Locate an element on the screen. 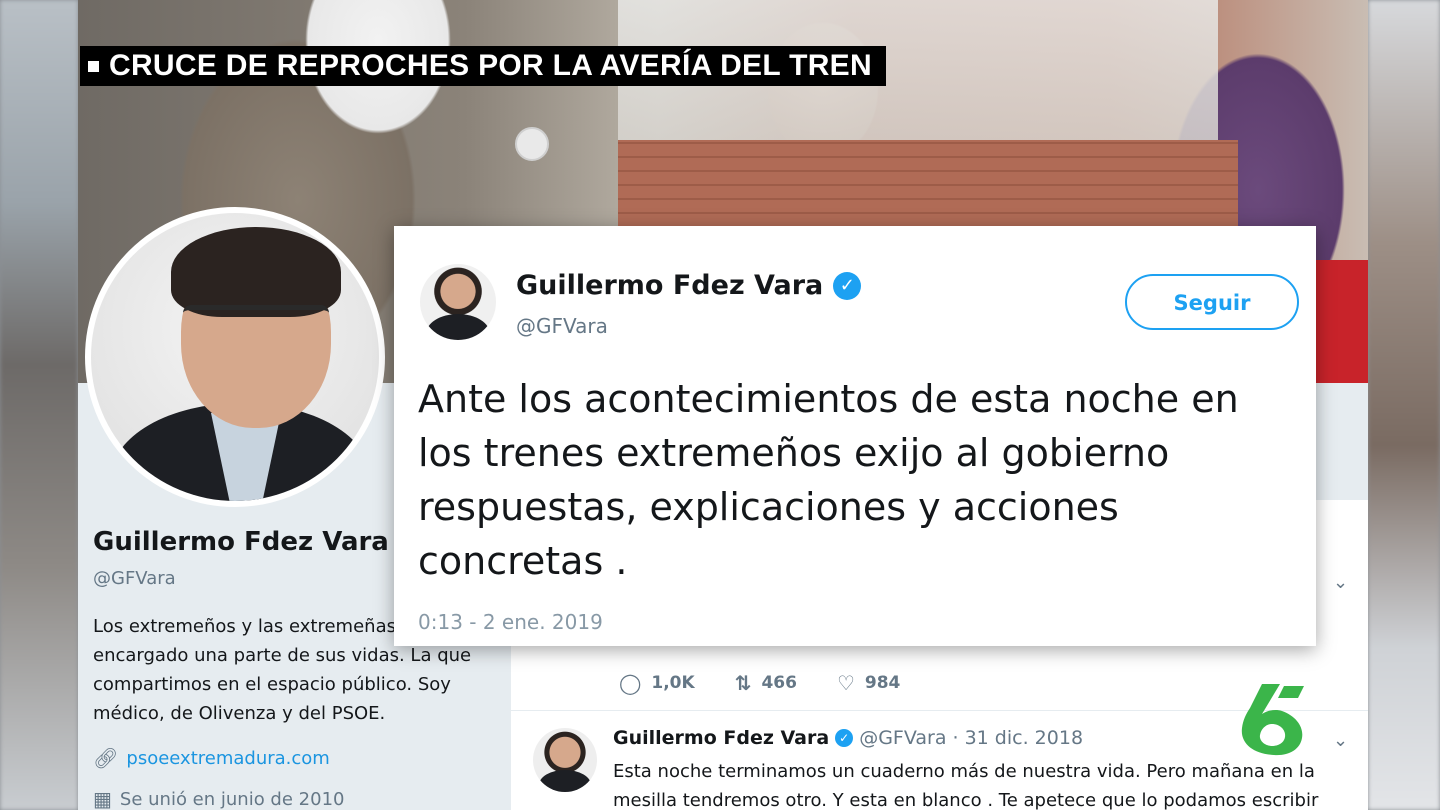 The image size is (1440, 810). retweet-action: ⇅ 466 is located at coordinates (766, 683).